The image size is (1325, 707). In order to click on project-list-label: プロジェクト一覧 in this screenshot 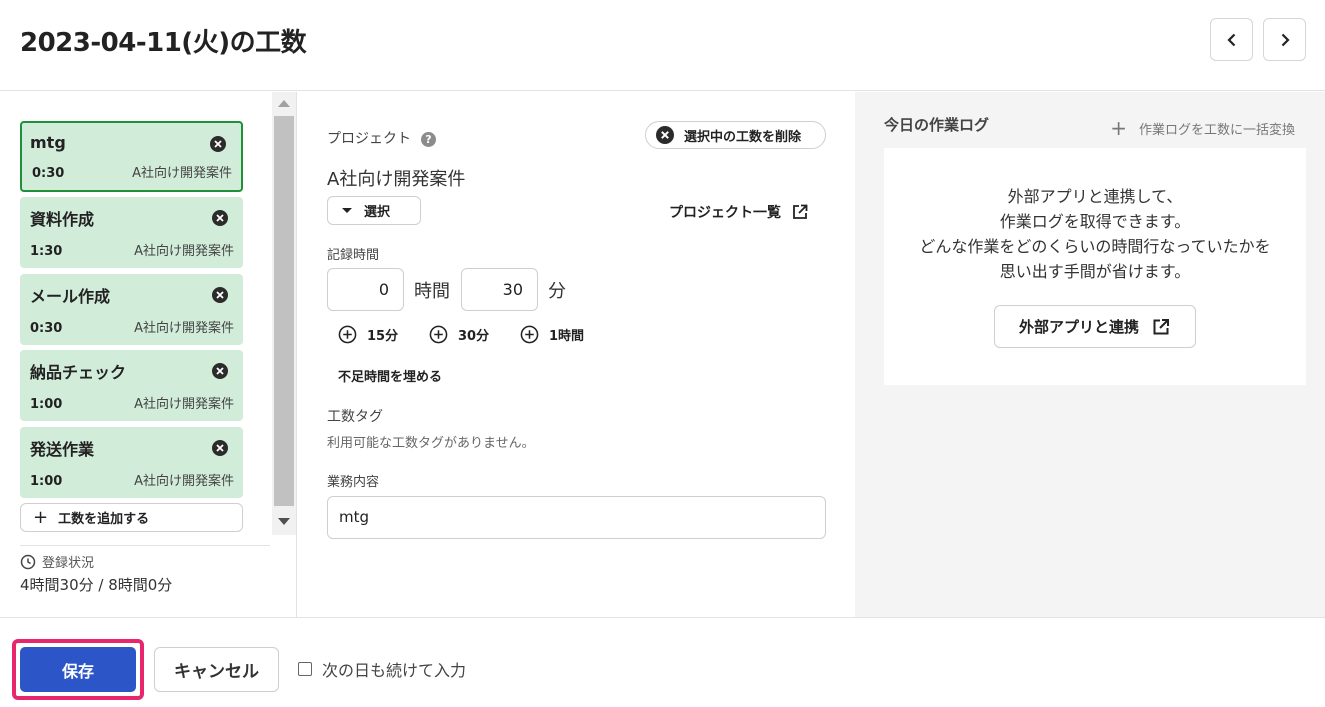, I will do `click(725, 213)`.